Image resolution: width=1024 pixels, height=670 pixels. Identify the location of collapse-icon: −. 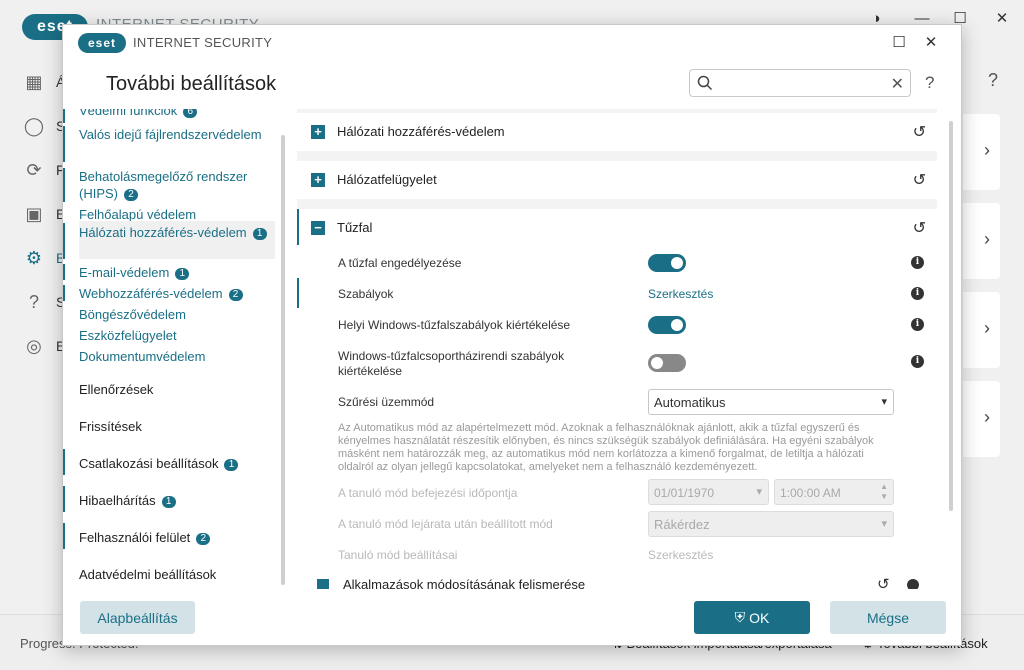
(318, 228).